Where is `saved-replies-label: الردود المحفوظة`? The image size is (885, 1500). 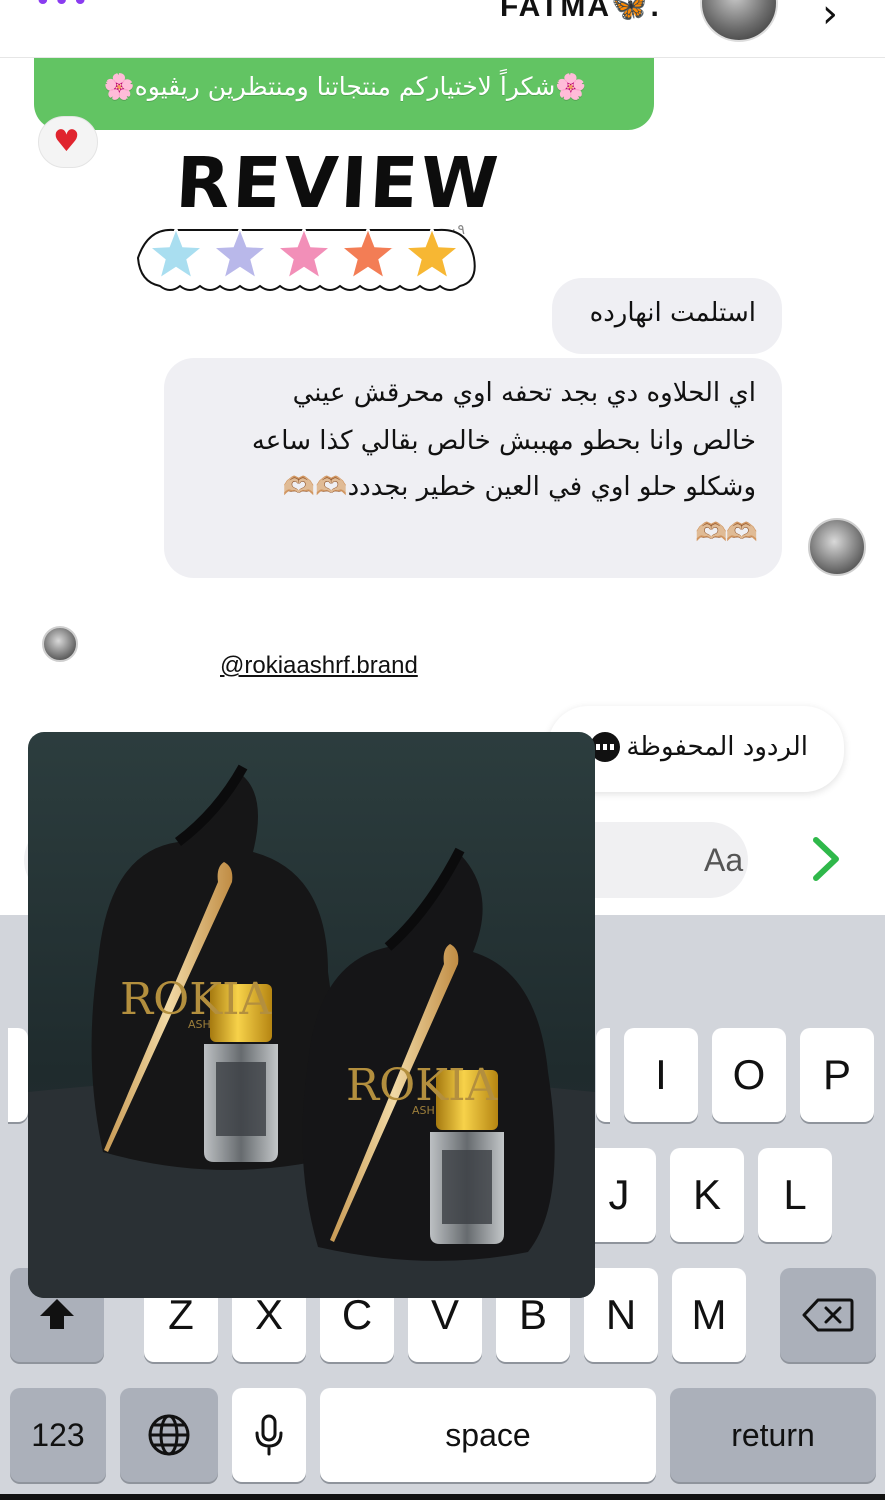 saved-replies-label: الردود المحفوظة is located at coordinates (717, 747).